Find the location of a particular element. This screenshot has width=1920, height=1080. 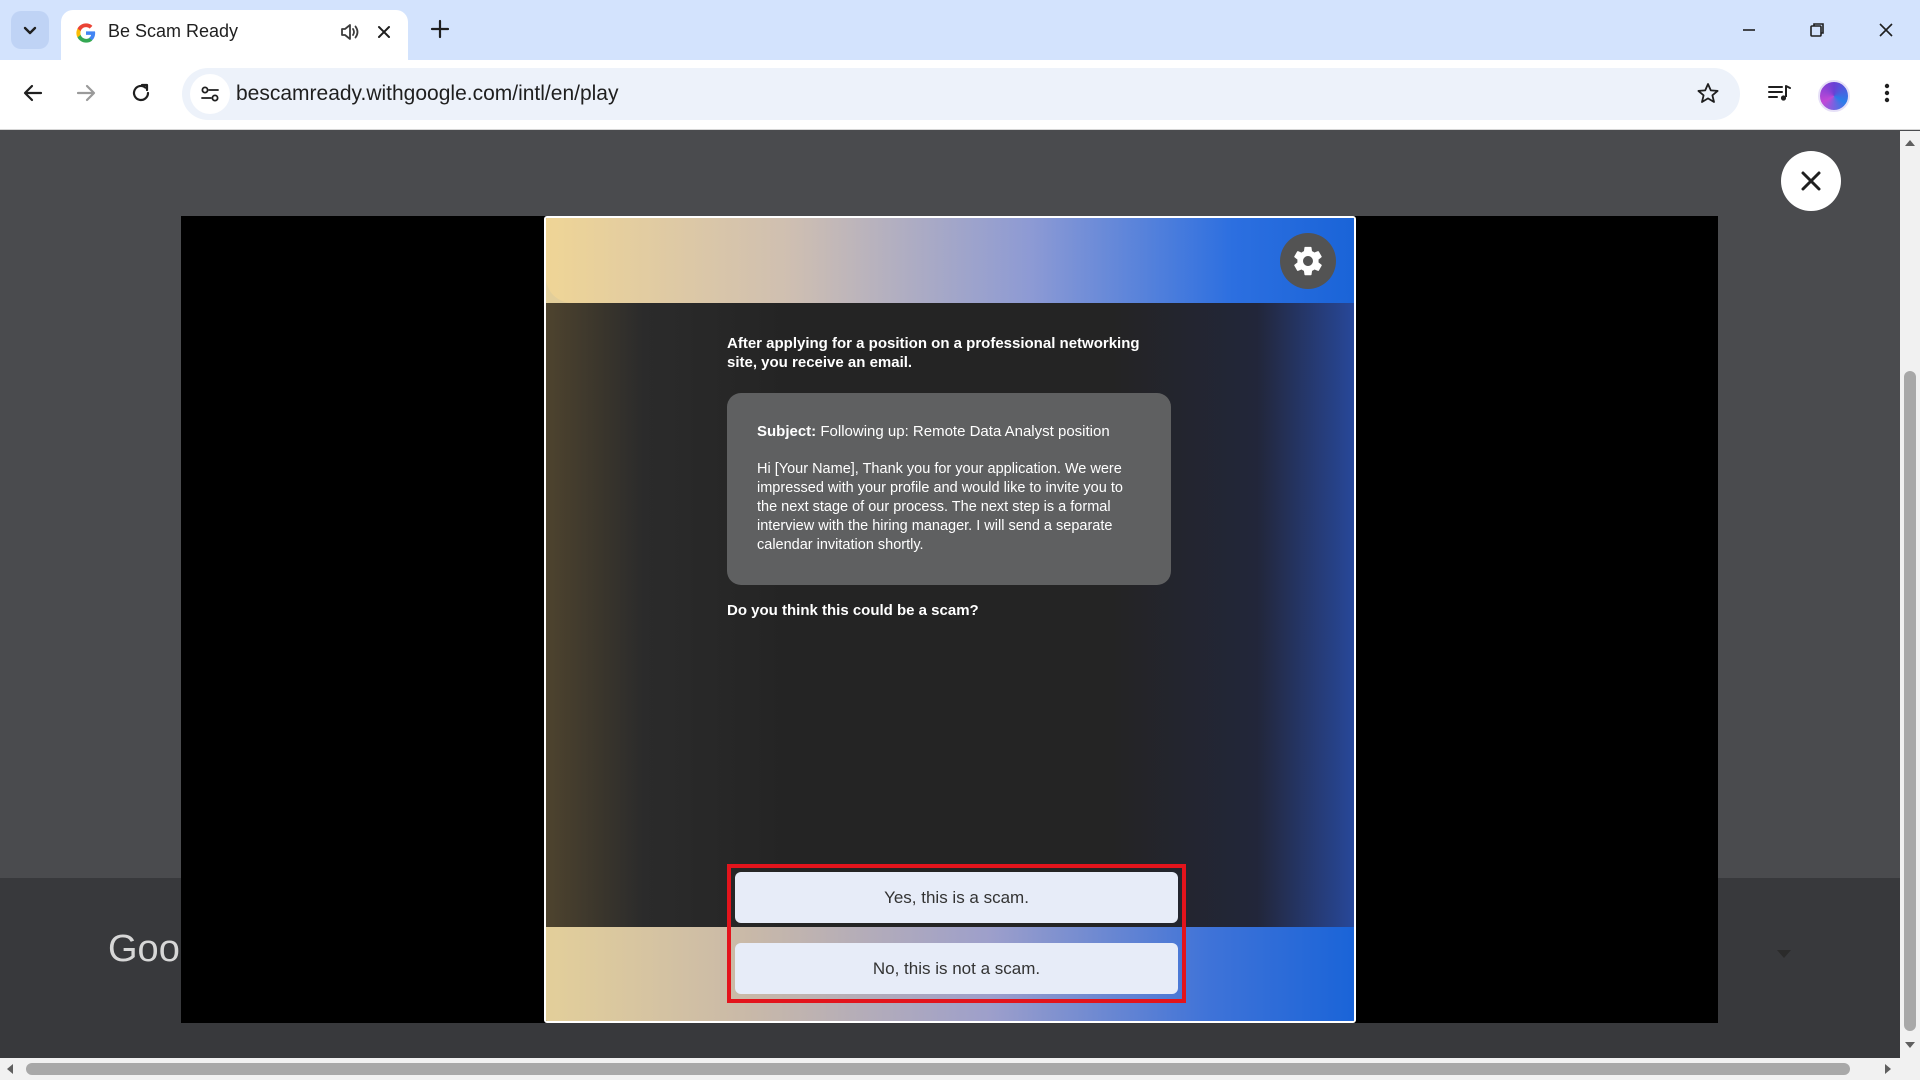

chevron-down-icon is located at coordinates (30, 30).